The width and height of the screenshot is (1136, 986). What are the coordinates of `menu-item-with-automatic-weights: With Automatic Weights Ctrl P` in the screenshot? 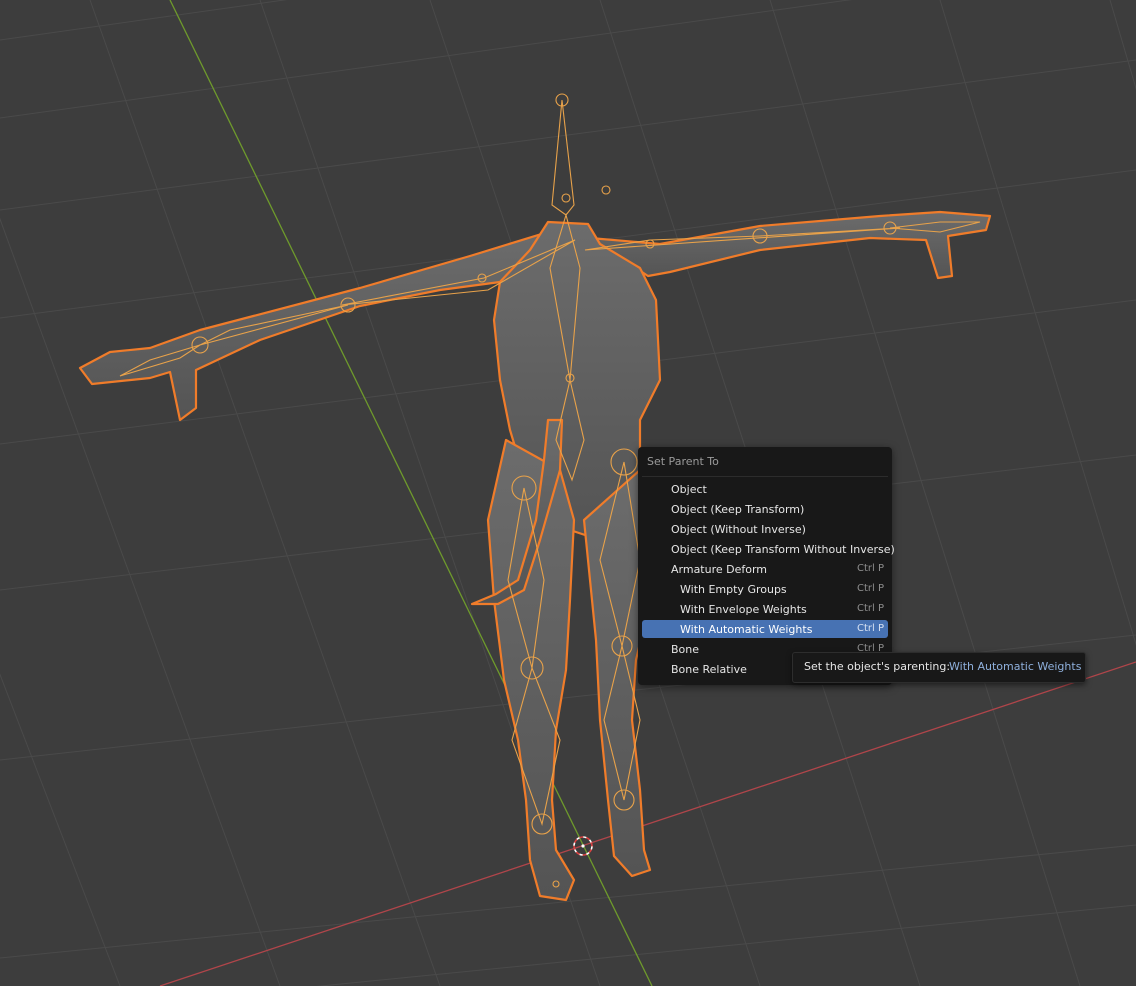 It's located at (765, 629).